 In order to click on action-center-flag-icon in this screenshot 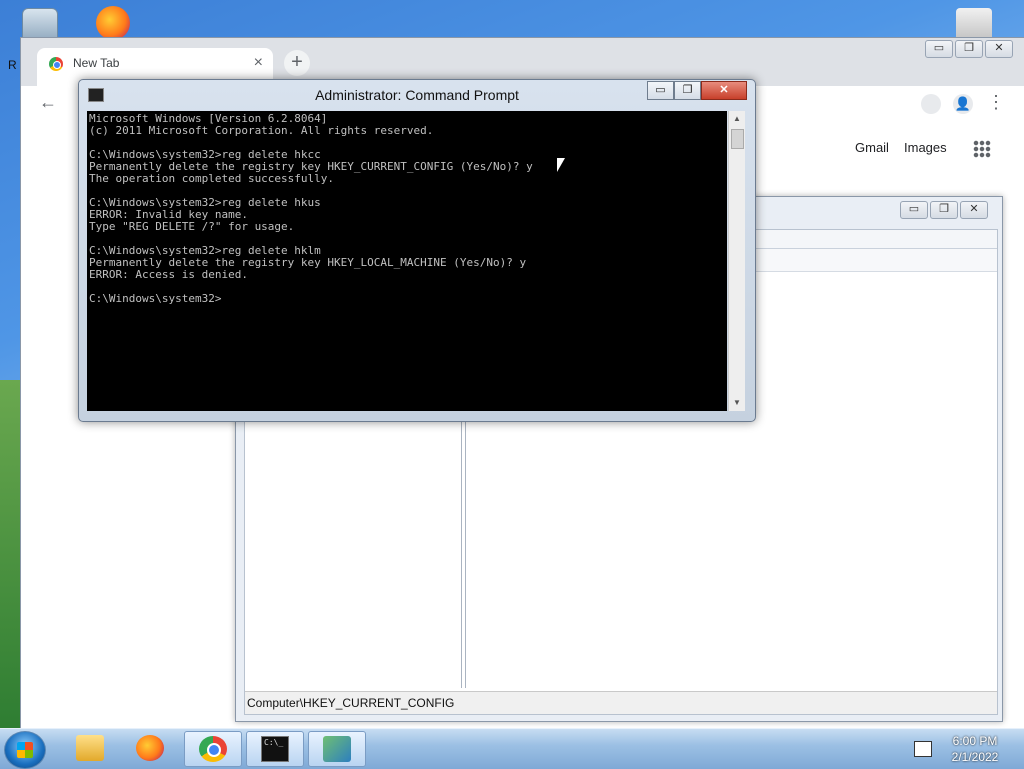, I will do `click(923, 749)`.